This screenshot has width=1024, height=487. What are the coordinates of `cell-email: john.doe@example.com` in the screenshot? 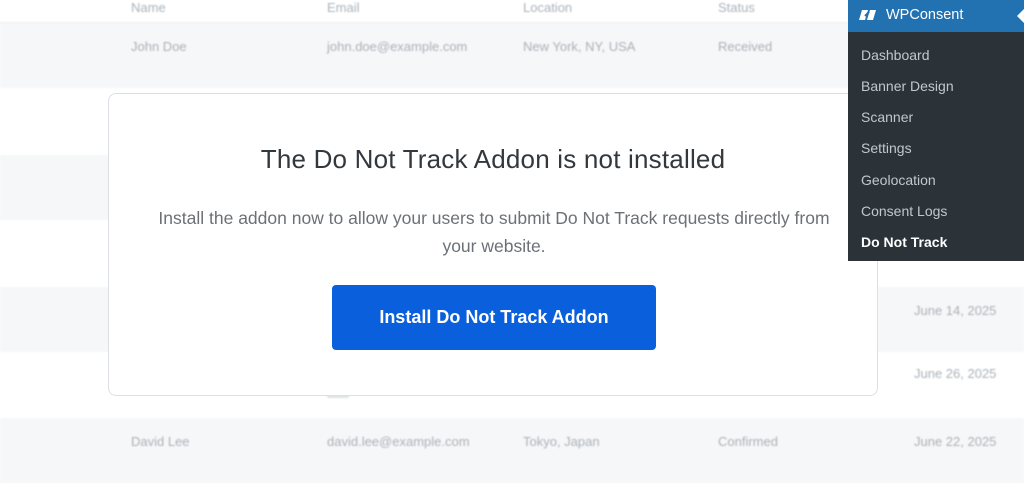 It's located at (397, 46).